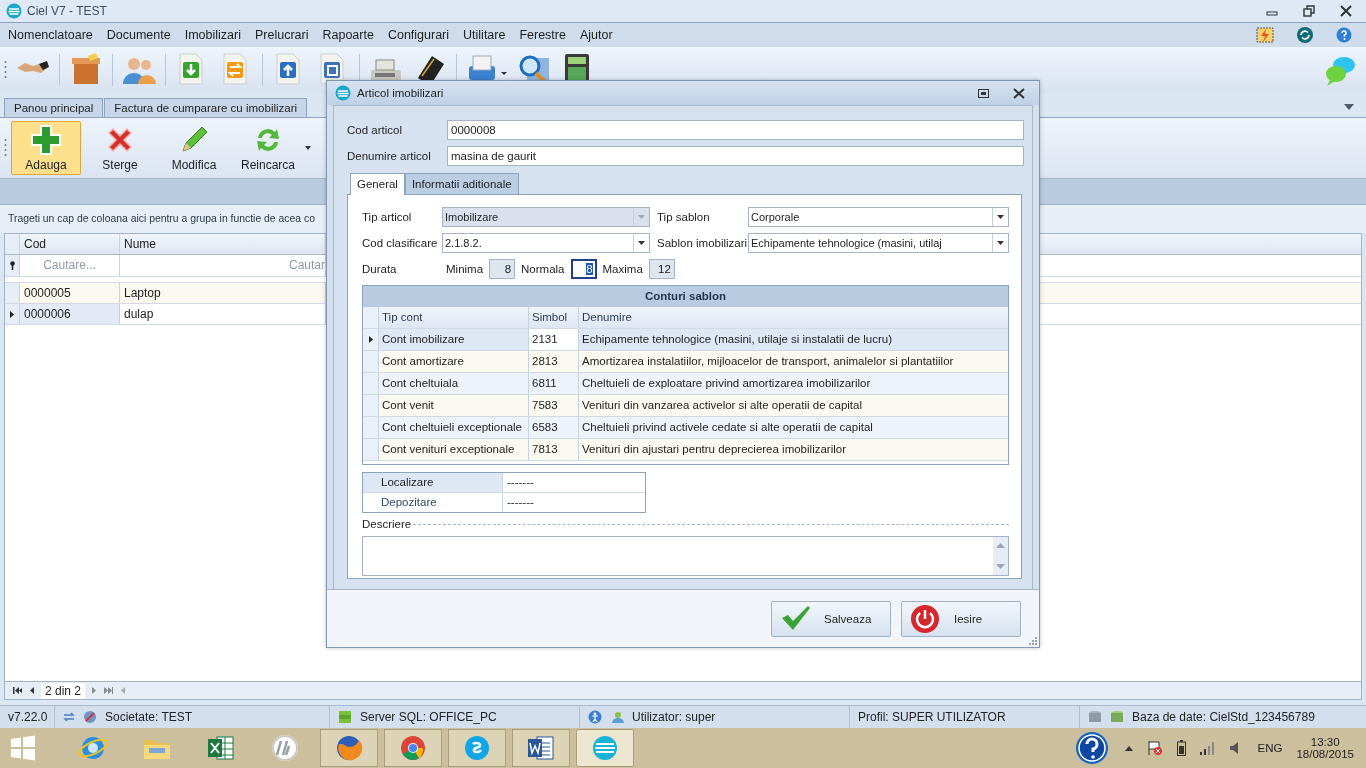  What do you see at coordinates (685, 556) in the screenshot?
I see `description-field` at bounding box center [685, 556].